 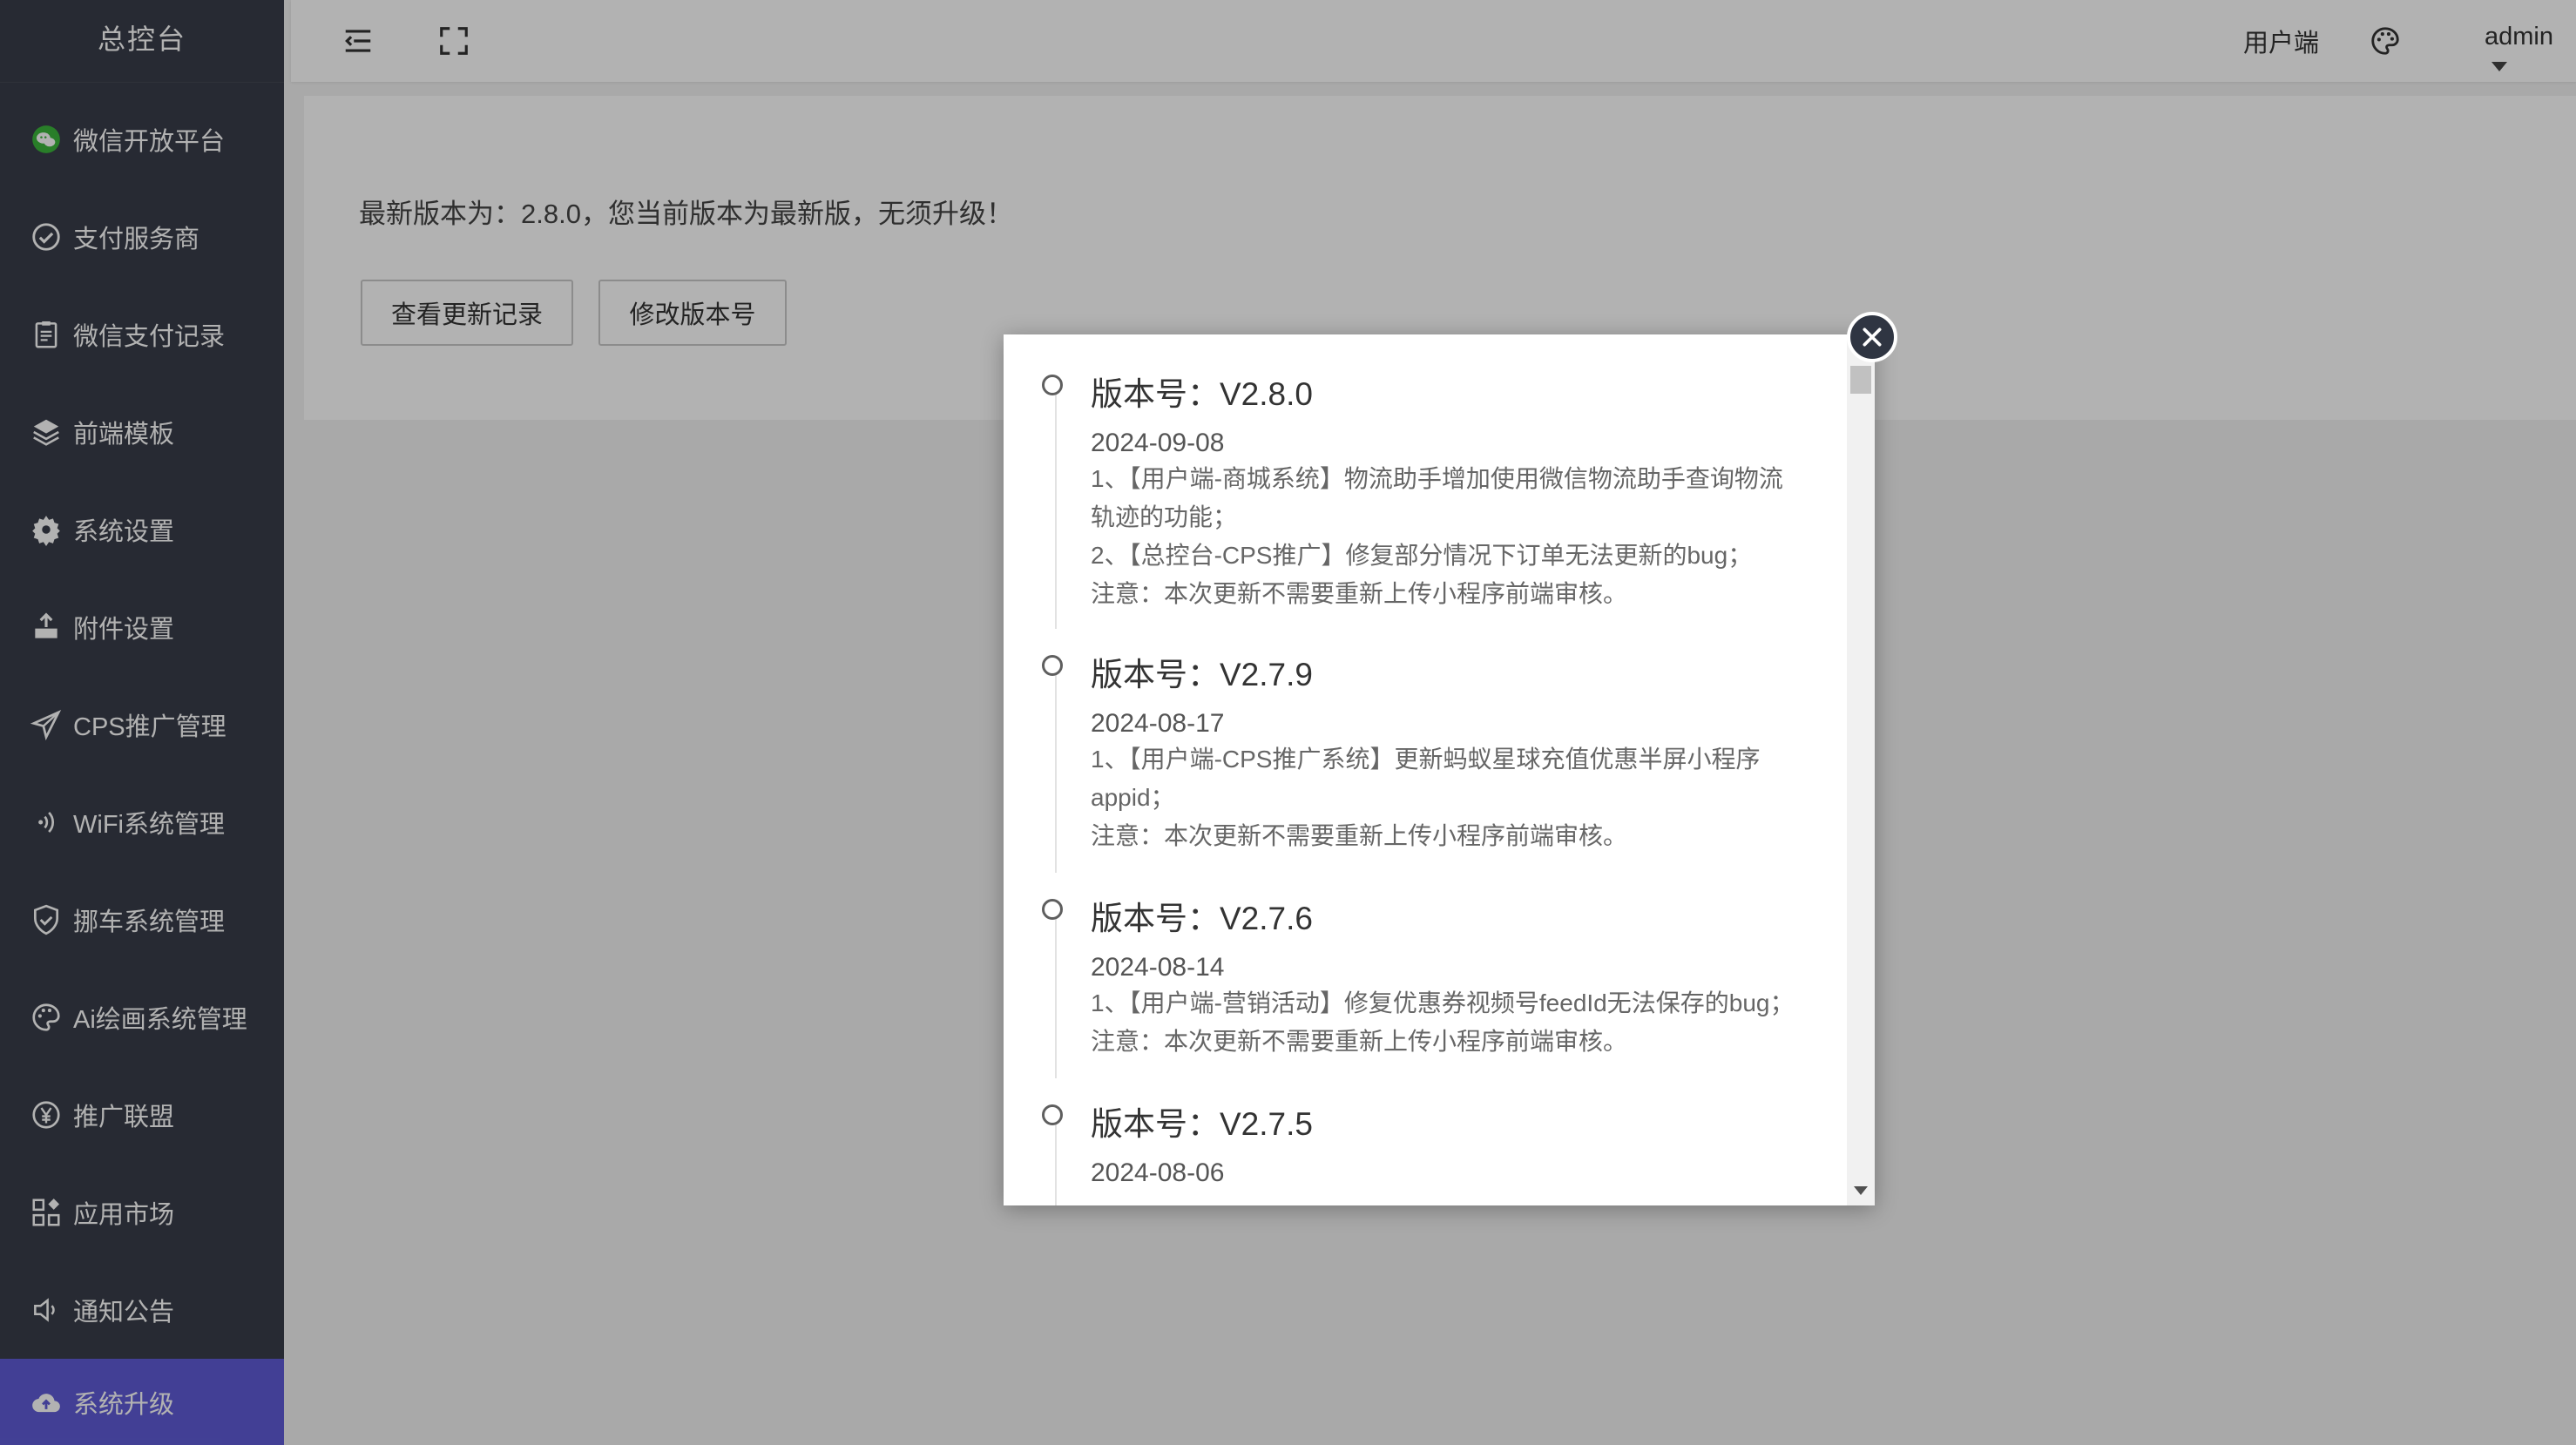 I want to click on close-modal-button, so click(x=1872, y=337).